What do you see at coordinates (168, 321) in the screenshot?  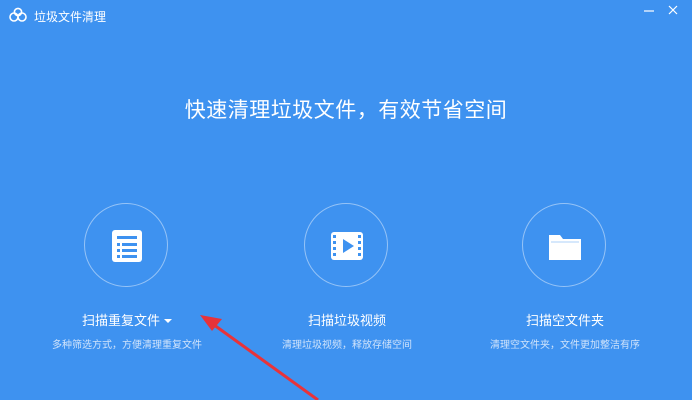 I see `chevron-down-icon` at bounding box center [168, 321].